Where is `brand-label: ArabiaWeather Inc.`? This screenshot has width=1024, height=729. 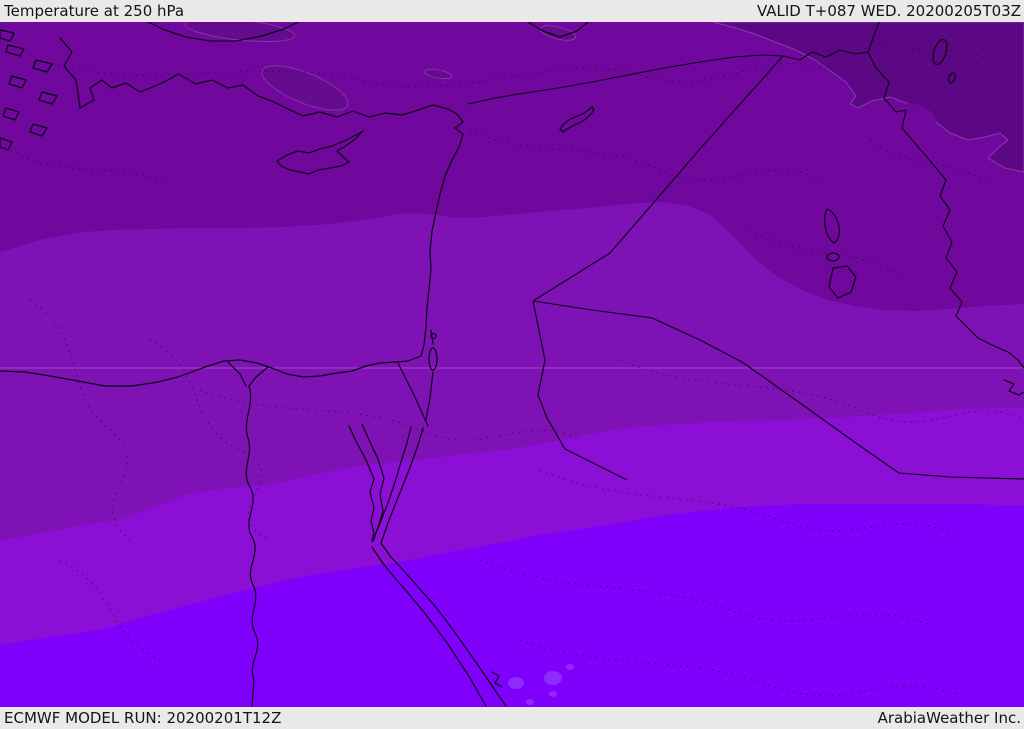
brand-label: ArabiaWeather Inc. is located at coordinates (949, 718).